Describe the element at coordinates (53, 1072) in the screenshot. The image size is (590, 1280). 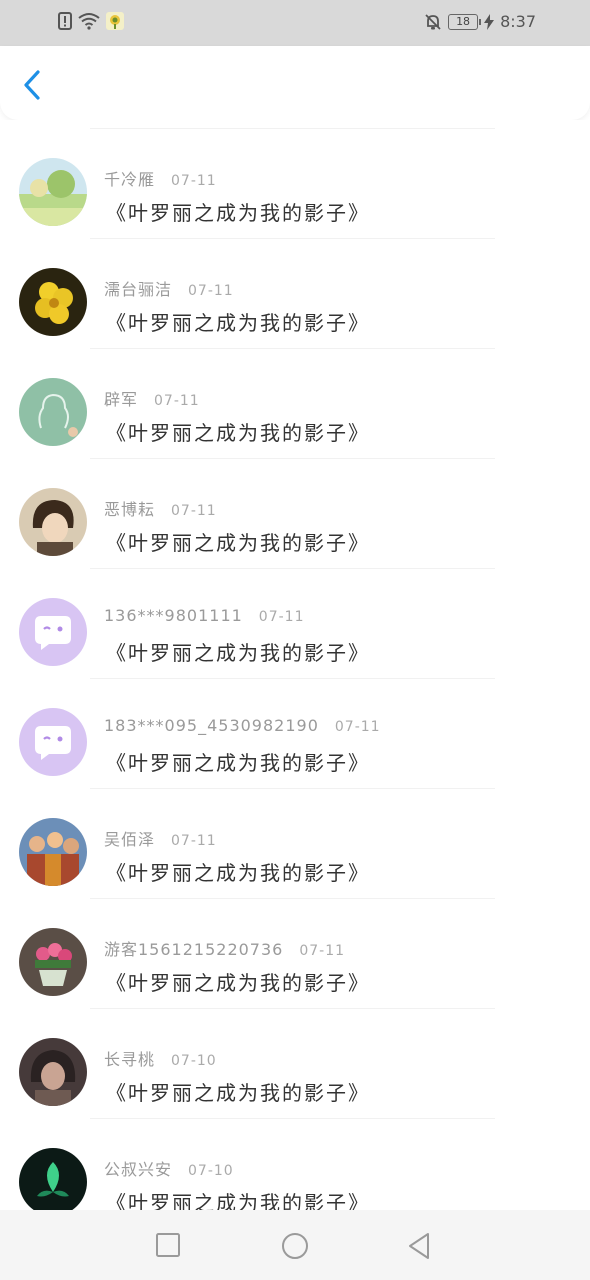
I see `anime-girl-avatar` at that location.